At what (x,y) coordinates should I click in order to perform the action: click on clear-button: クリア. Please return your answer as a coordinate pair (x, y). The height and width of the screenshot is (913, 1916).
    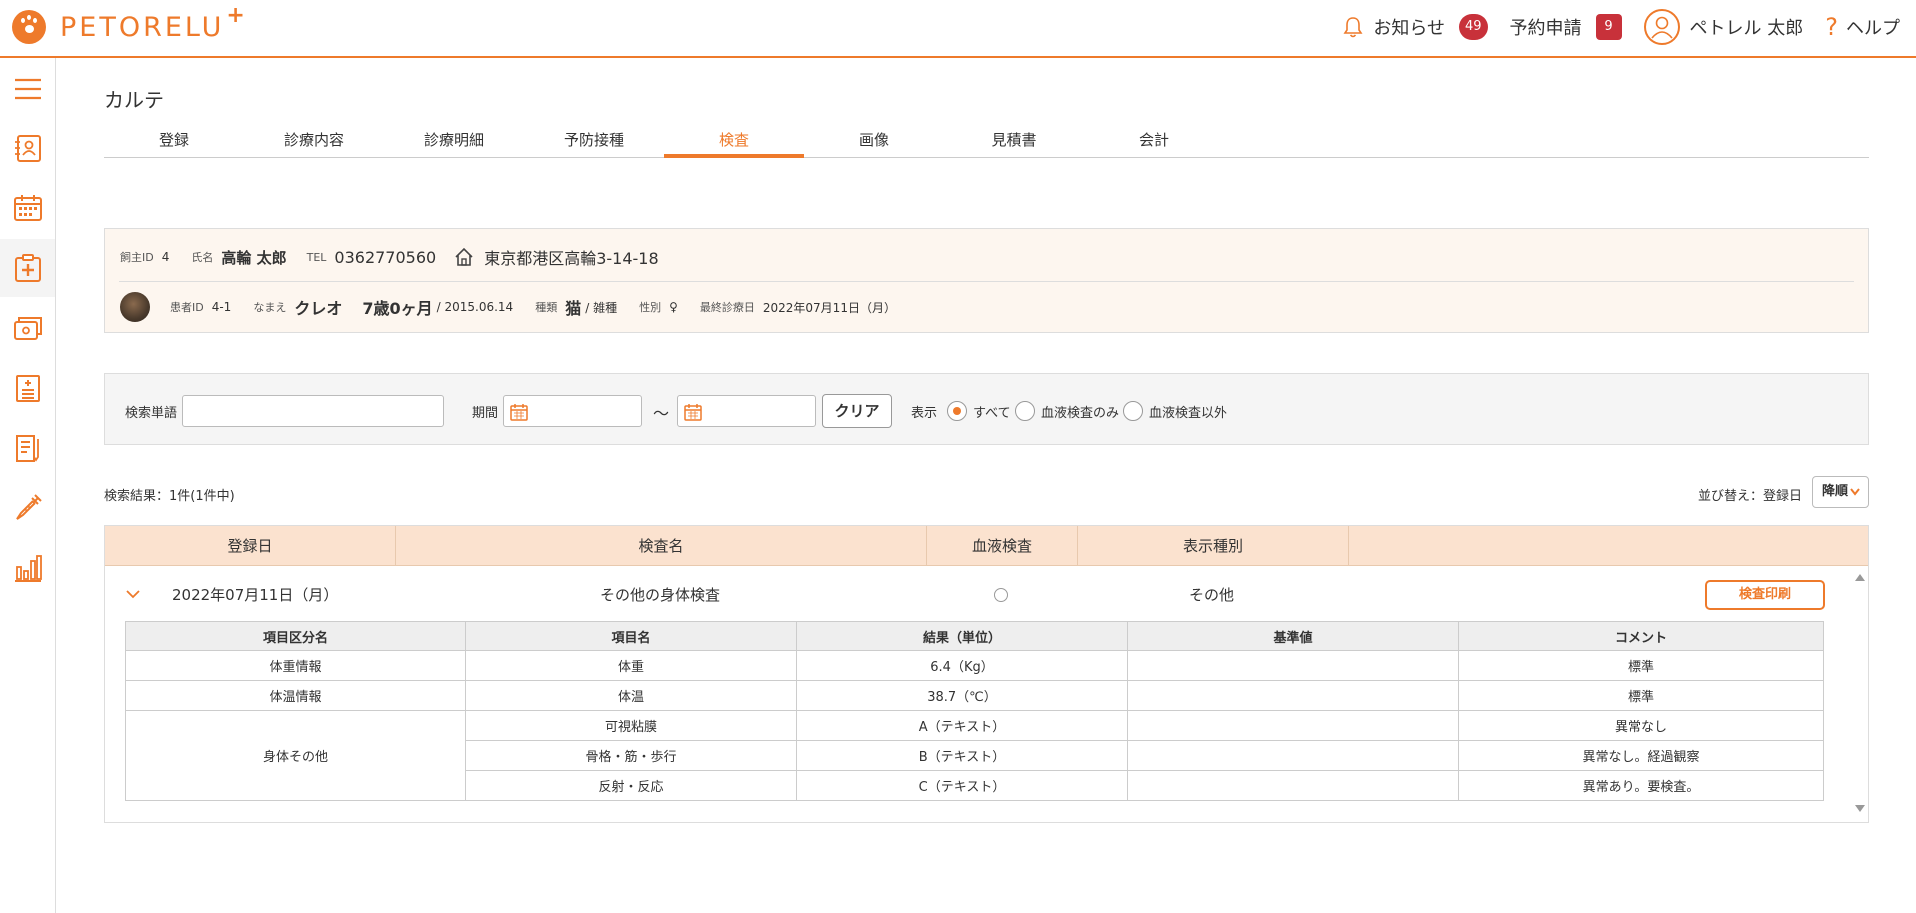
    Looking at the image, I should click on (857, 411).